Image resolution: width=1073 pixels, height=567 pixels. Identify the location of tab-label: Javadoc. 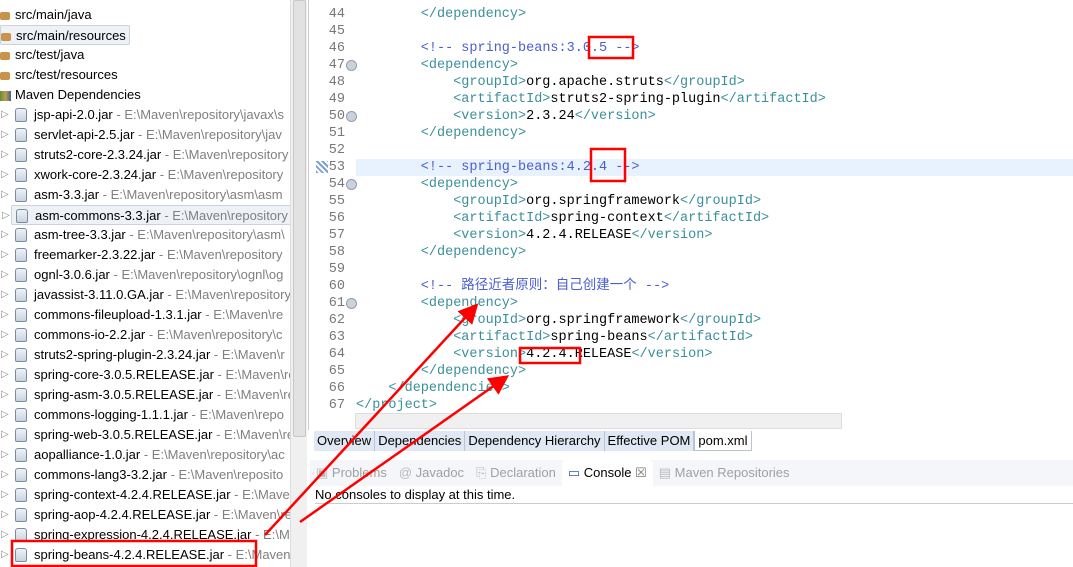
(440, 472).